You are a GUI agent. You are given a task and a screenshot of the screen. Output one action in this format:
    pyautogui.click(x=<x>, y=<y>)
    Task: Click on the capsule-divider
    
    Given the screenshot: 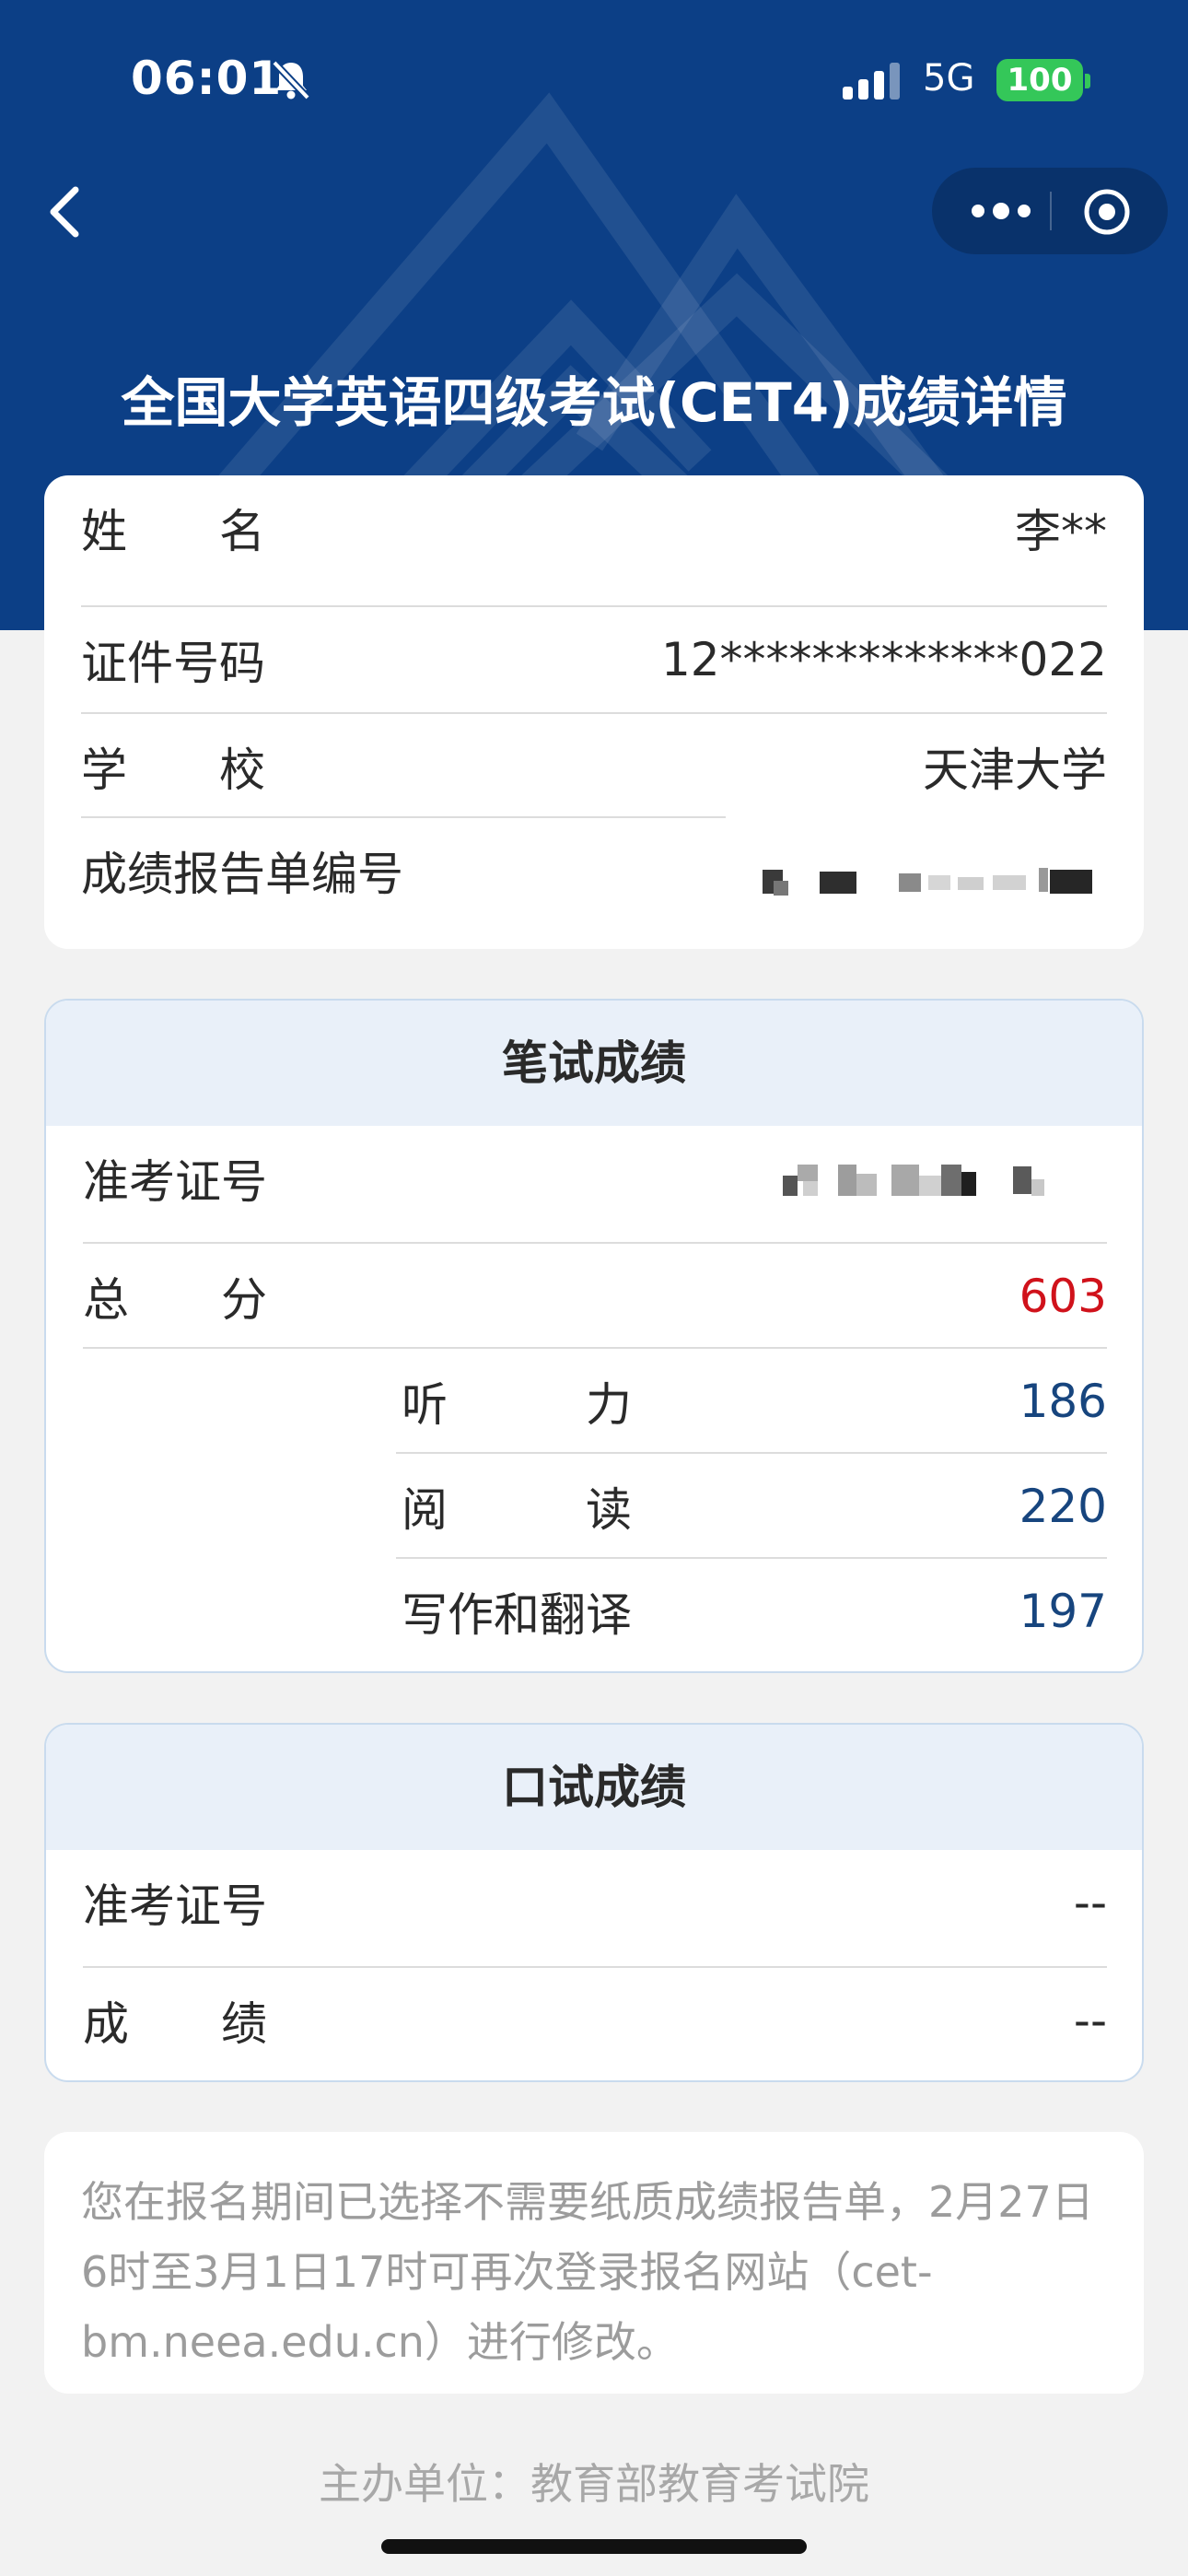 What is the action you would take?
    pyautogui.click(x=1051, y=211)
    